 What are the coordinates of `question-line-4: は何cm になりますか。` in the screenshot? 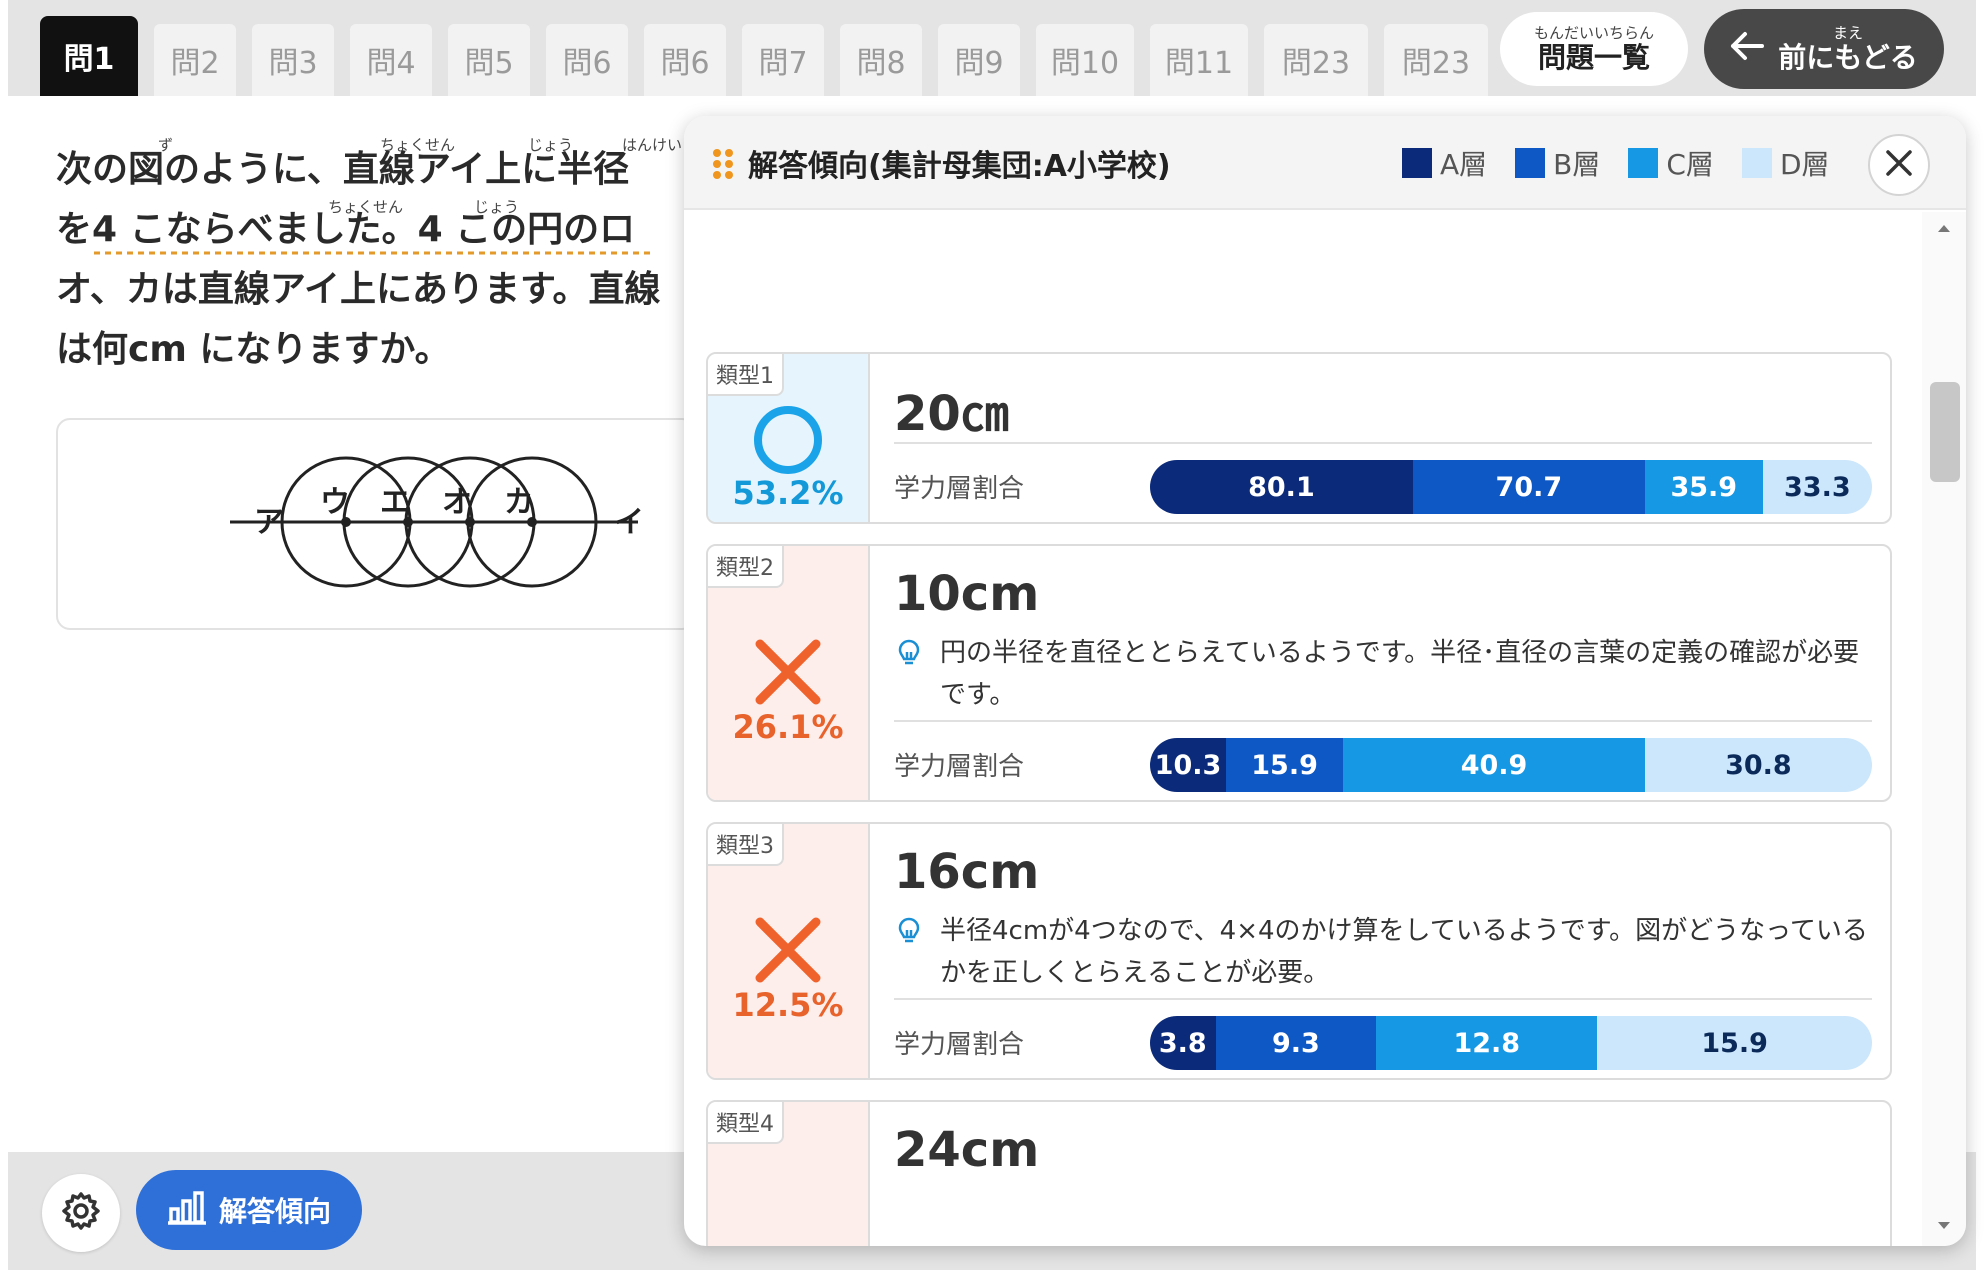 It's located at (253, 349).